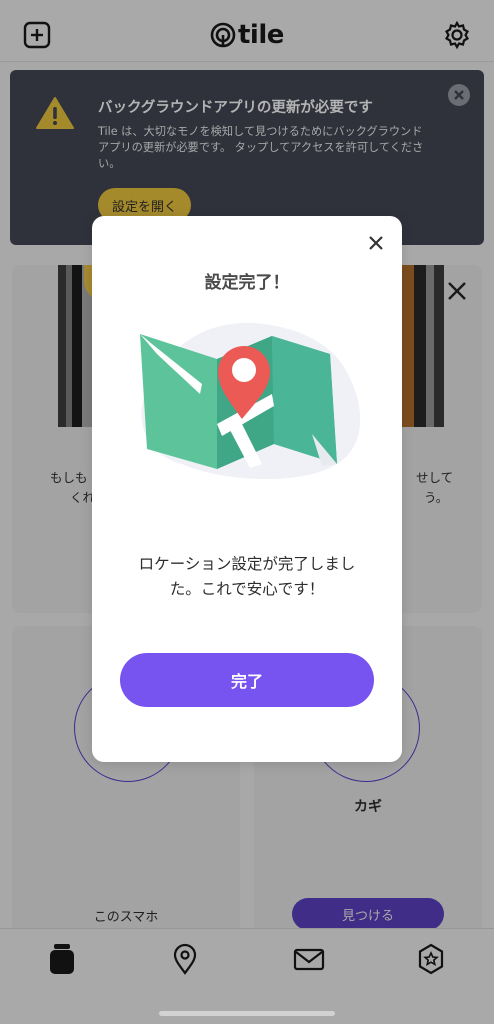 The height and width of the screenshot is (1024, 494). What do you see at coordinates (431, 959) in the screenshot?
I see `star-badge-icon` at bounding box center [431, 959].